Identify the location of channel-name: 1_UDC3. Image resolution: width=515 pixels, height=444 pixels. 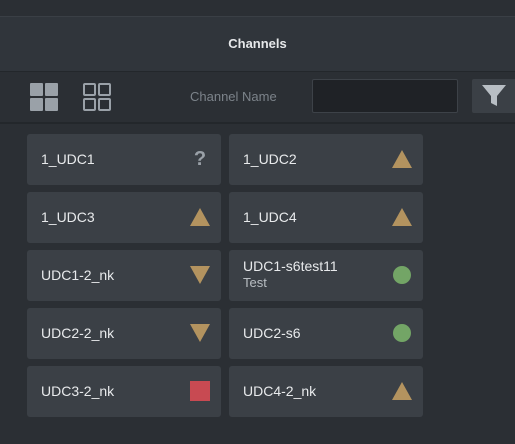
(68, 217).